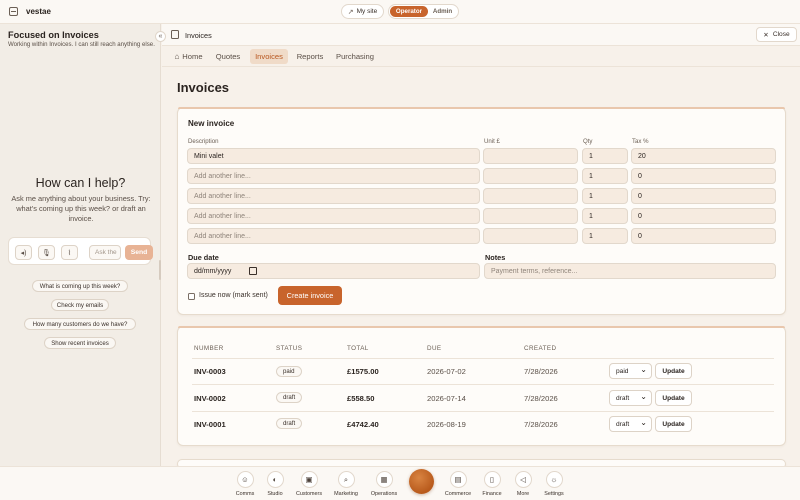  Describe the element at coordinates (481, 35) in the screenshot. I see `main-header: Invoices ✕ Close` at that location.